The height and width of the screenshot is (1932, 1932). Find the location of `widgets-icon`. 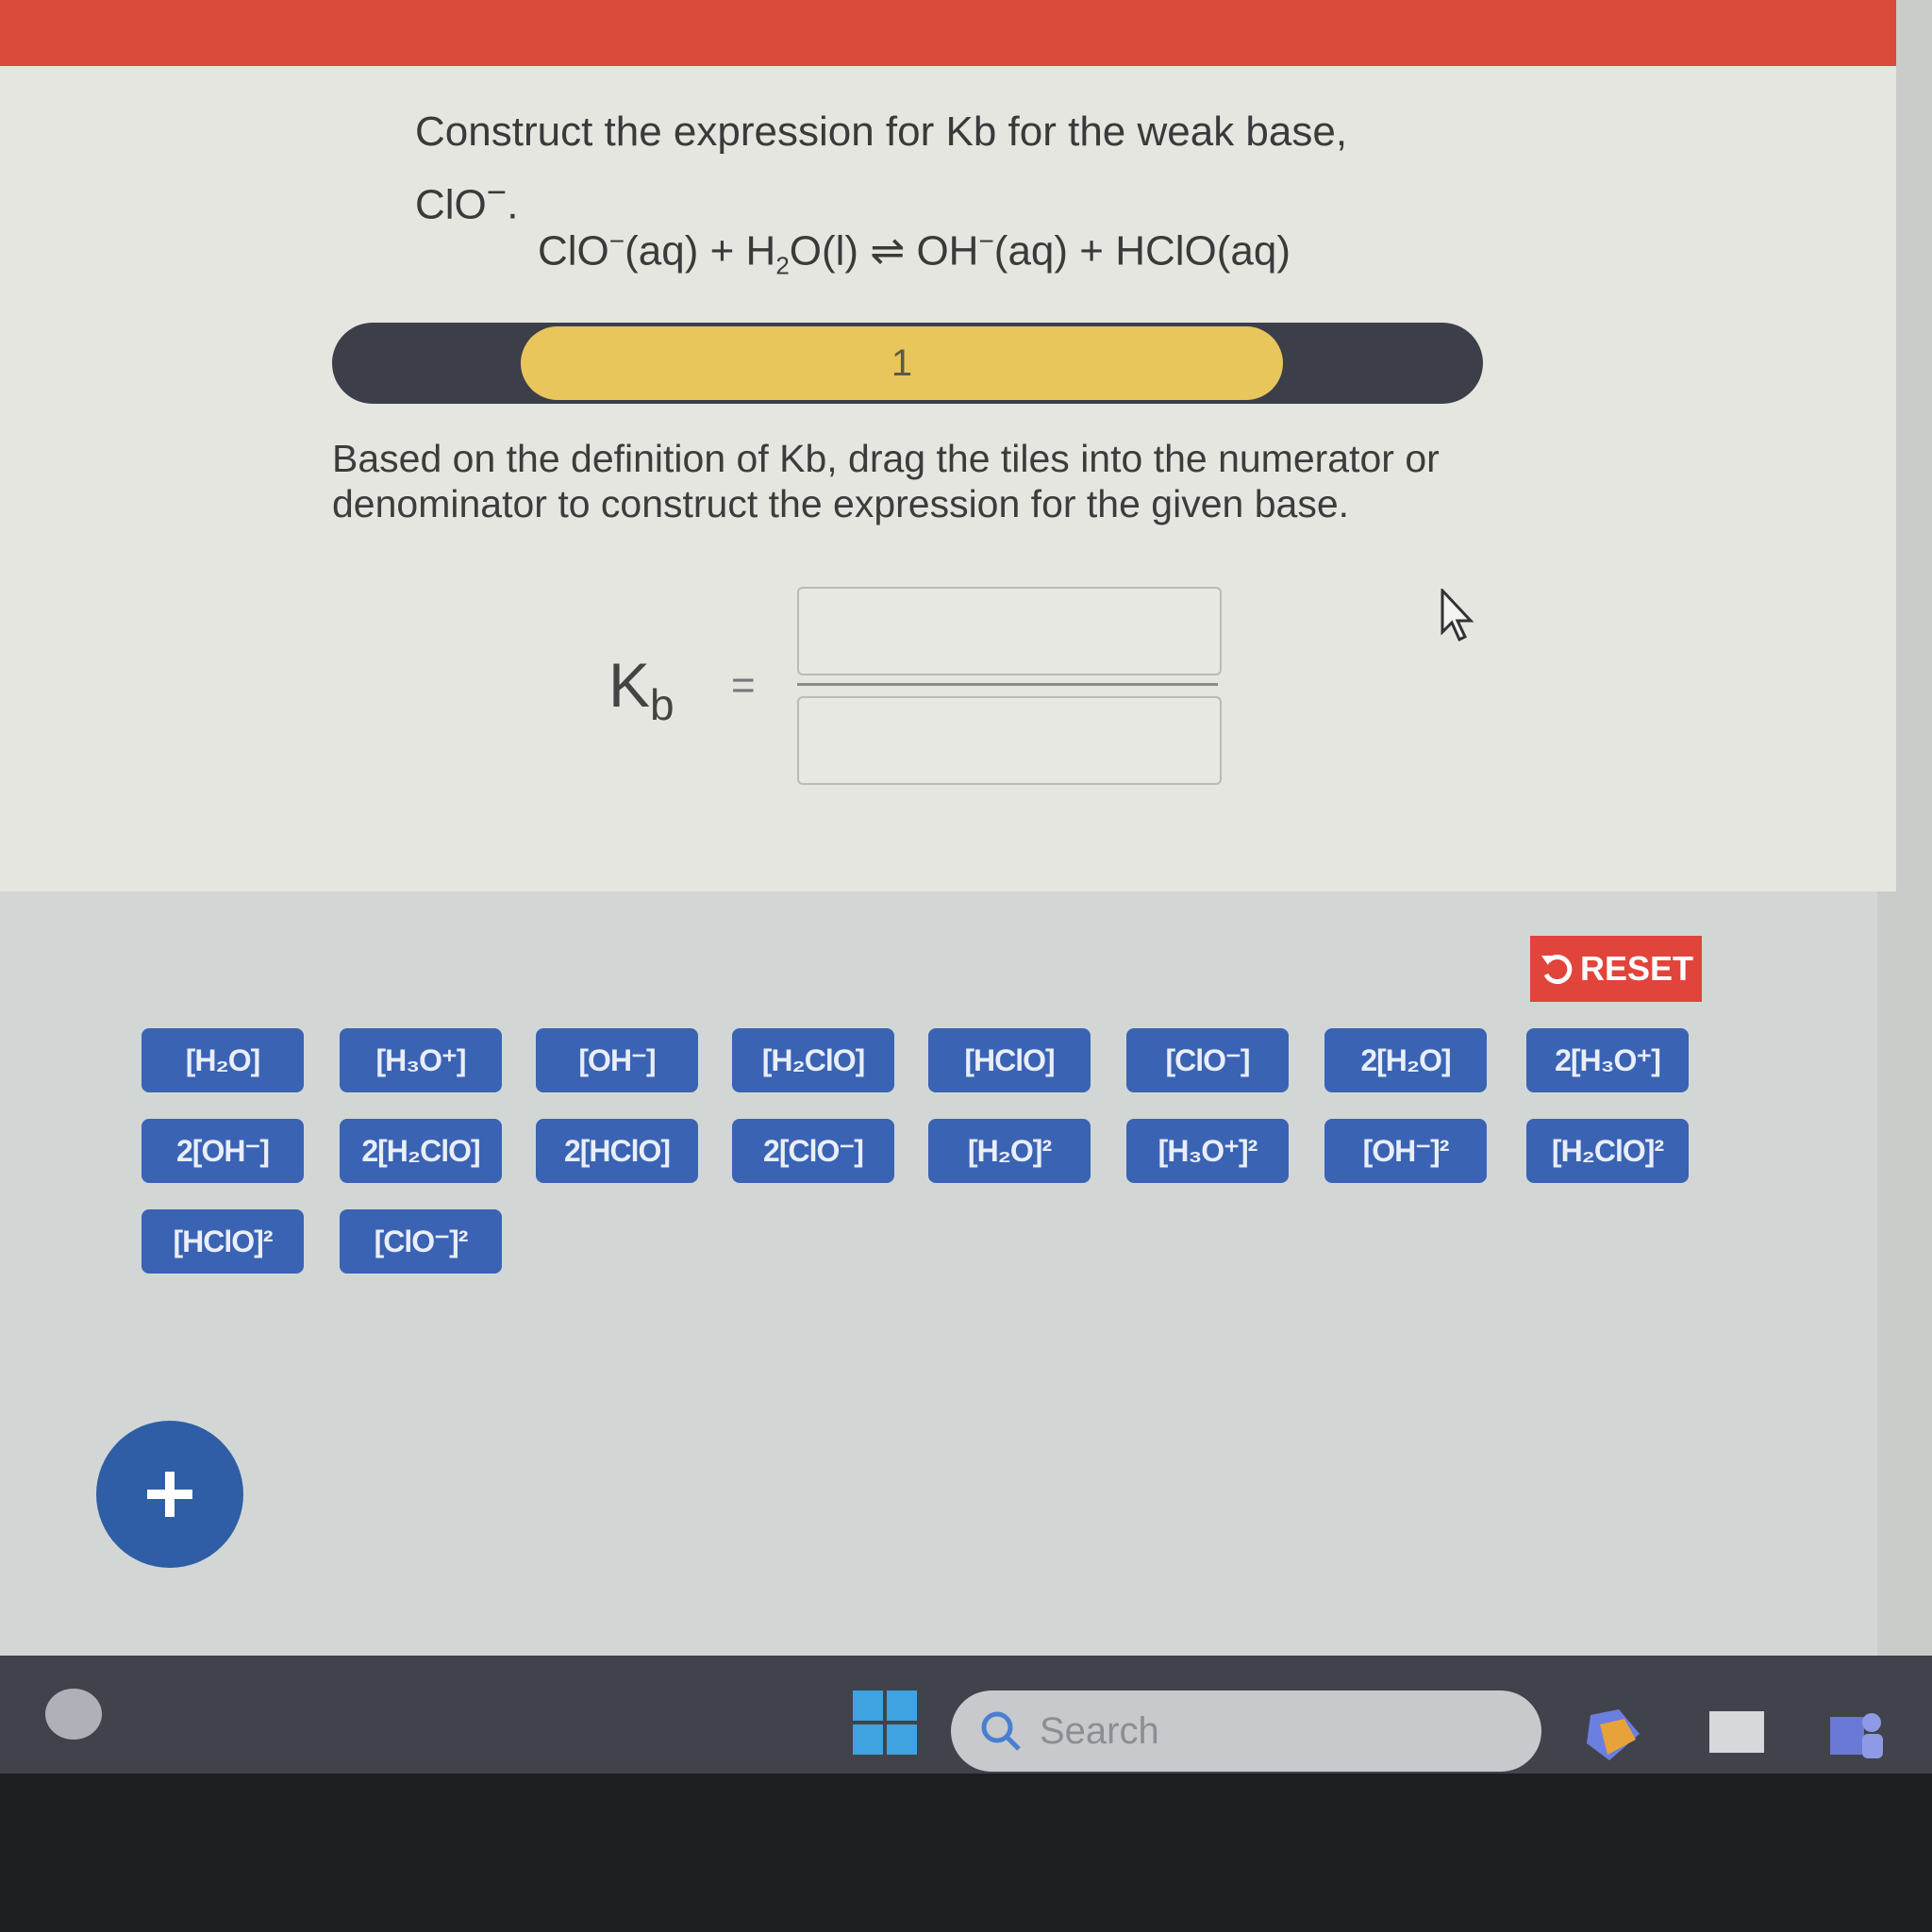

widgets-icon is located at coordinates (73, 1714).